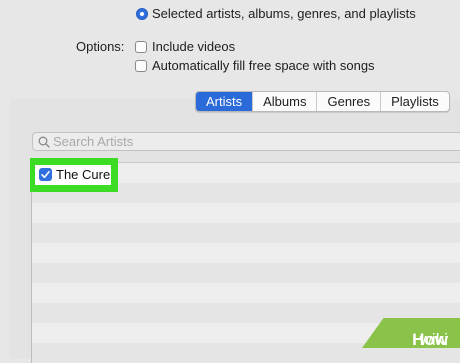 The image size is (460, 363). Describe the element at coordinates (348, 101) in the screenshot. I see `tab-genres: Genres` at that location.